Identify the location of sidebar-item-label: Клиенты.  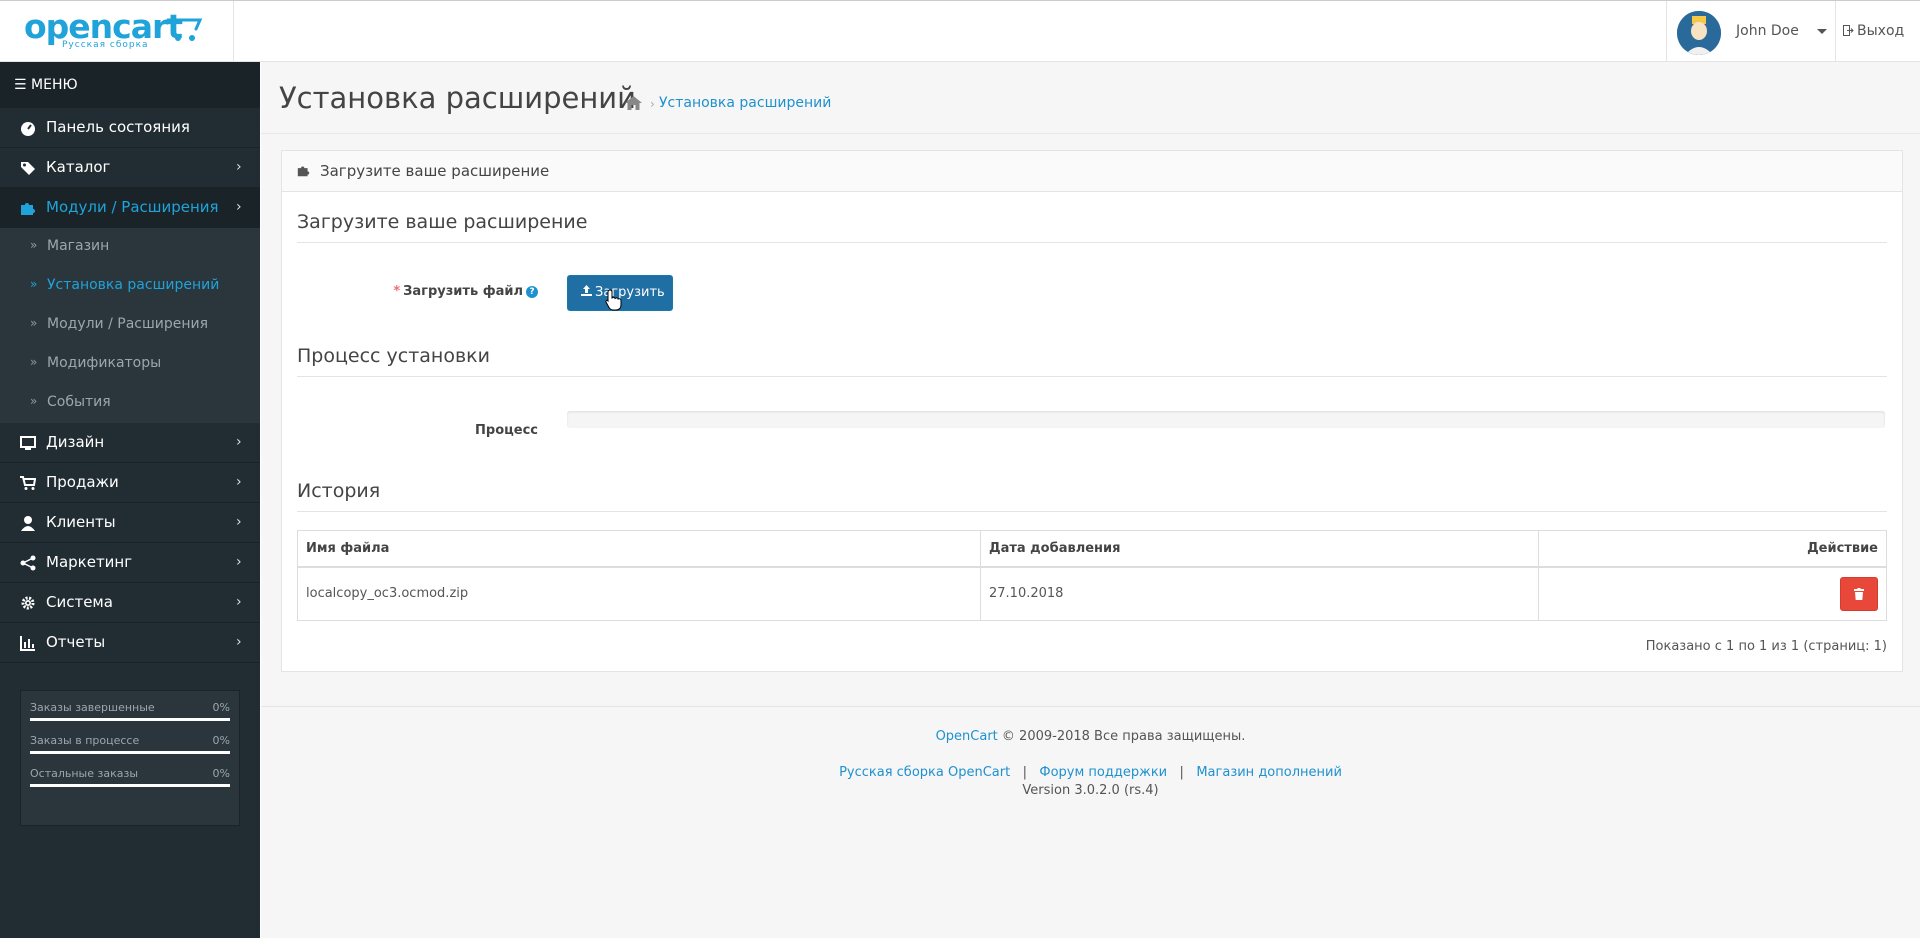
(81, 522).